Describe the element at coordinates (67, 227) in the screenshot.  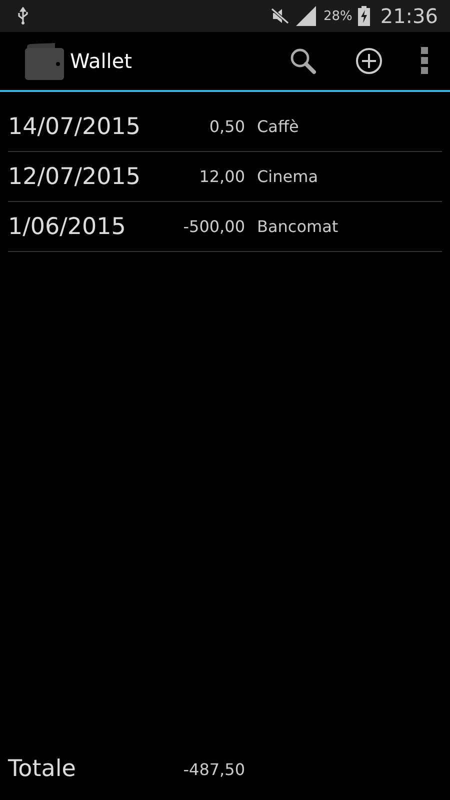
I see `transaction-date: 1/06/2015` at that location.